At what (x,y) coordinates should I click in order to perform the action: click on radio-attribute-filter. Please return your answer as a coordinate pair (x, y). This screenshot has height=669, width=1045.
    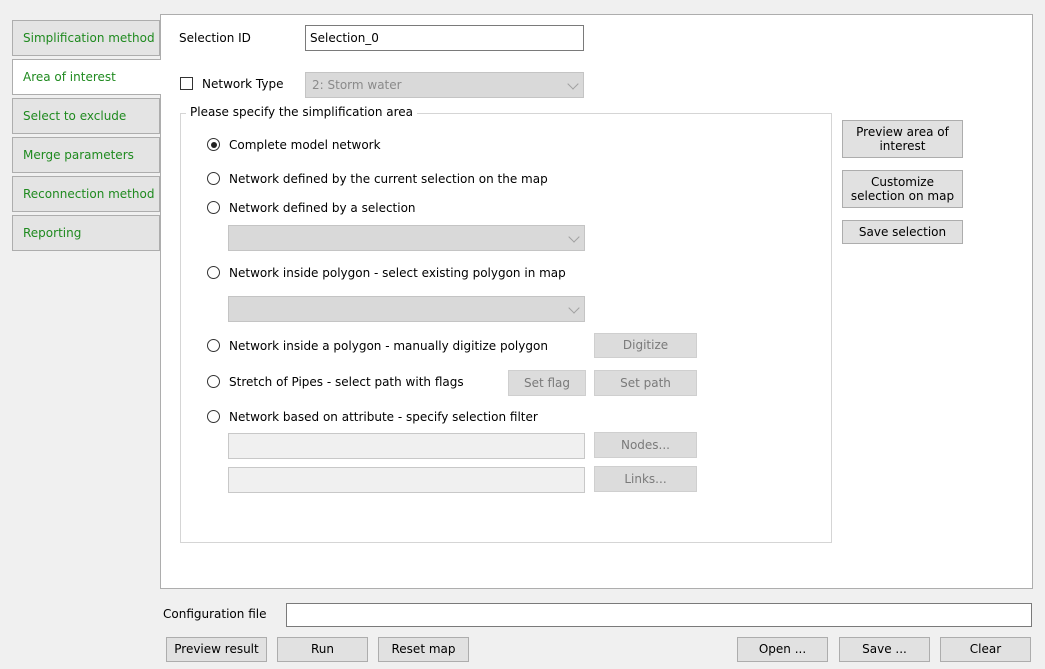
    Looking at the image, I should click on (213, 416).